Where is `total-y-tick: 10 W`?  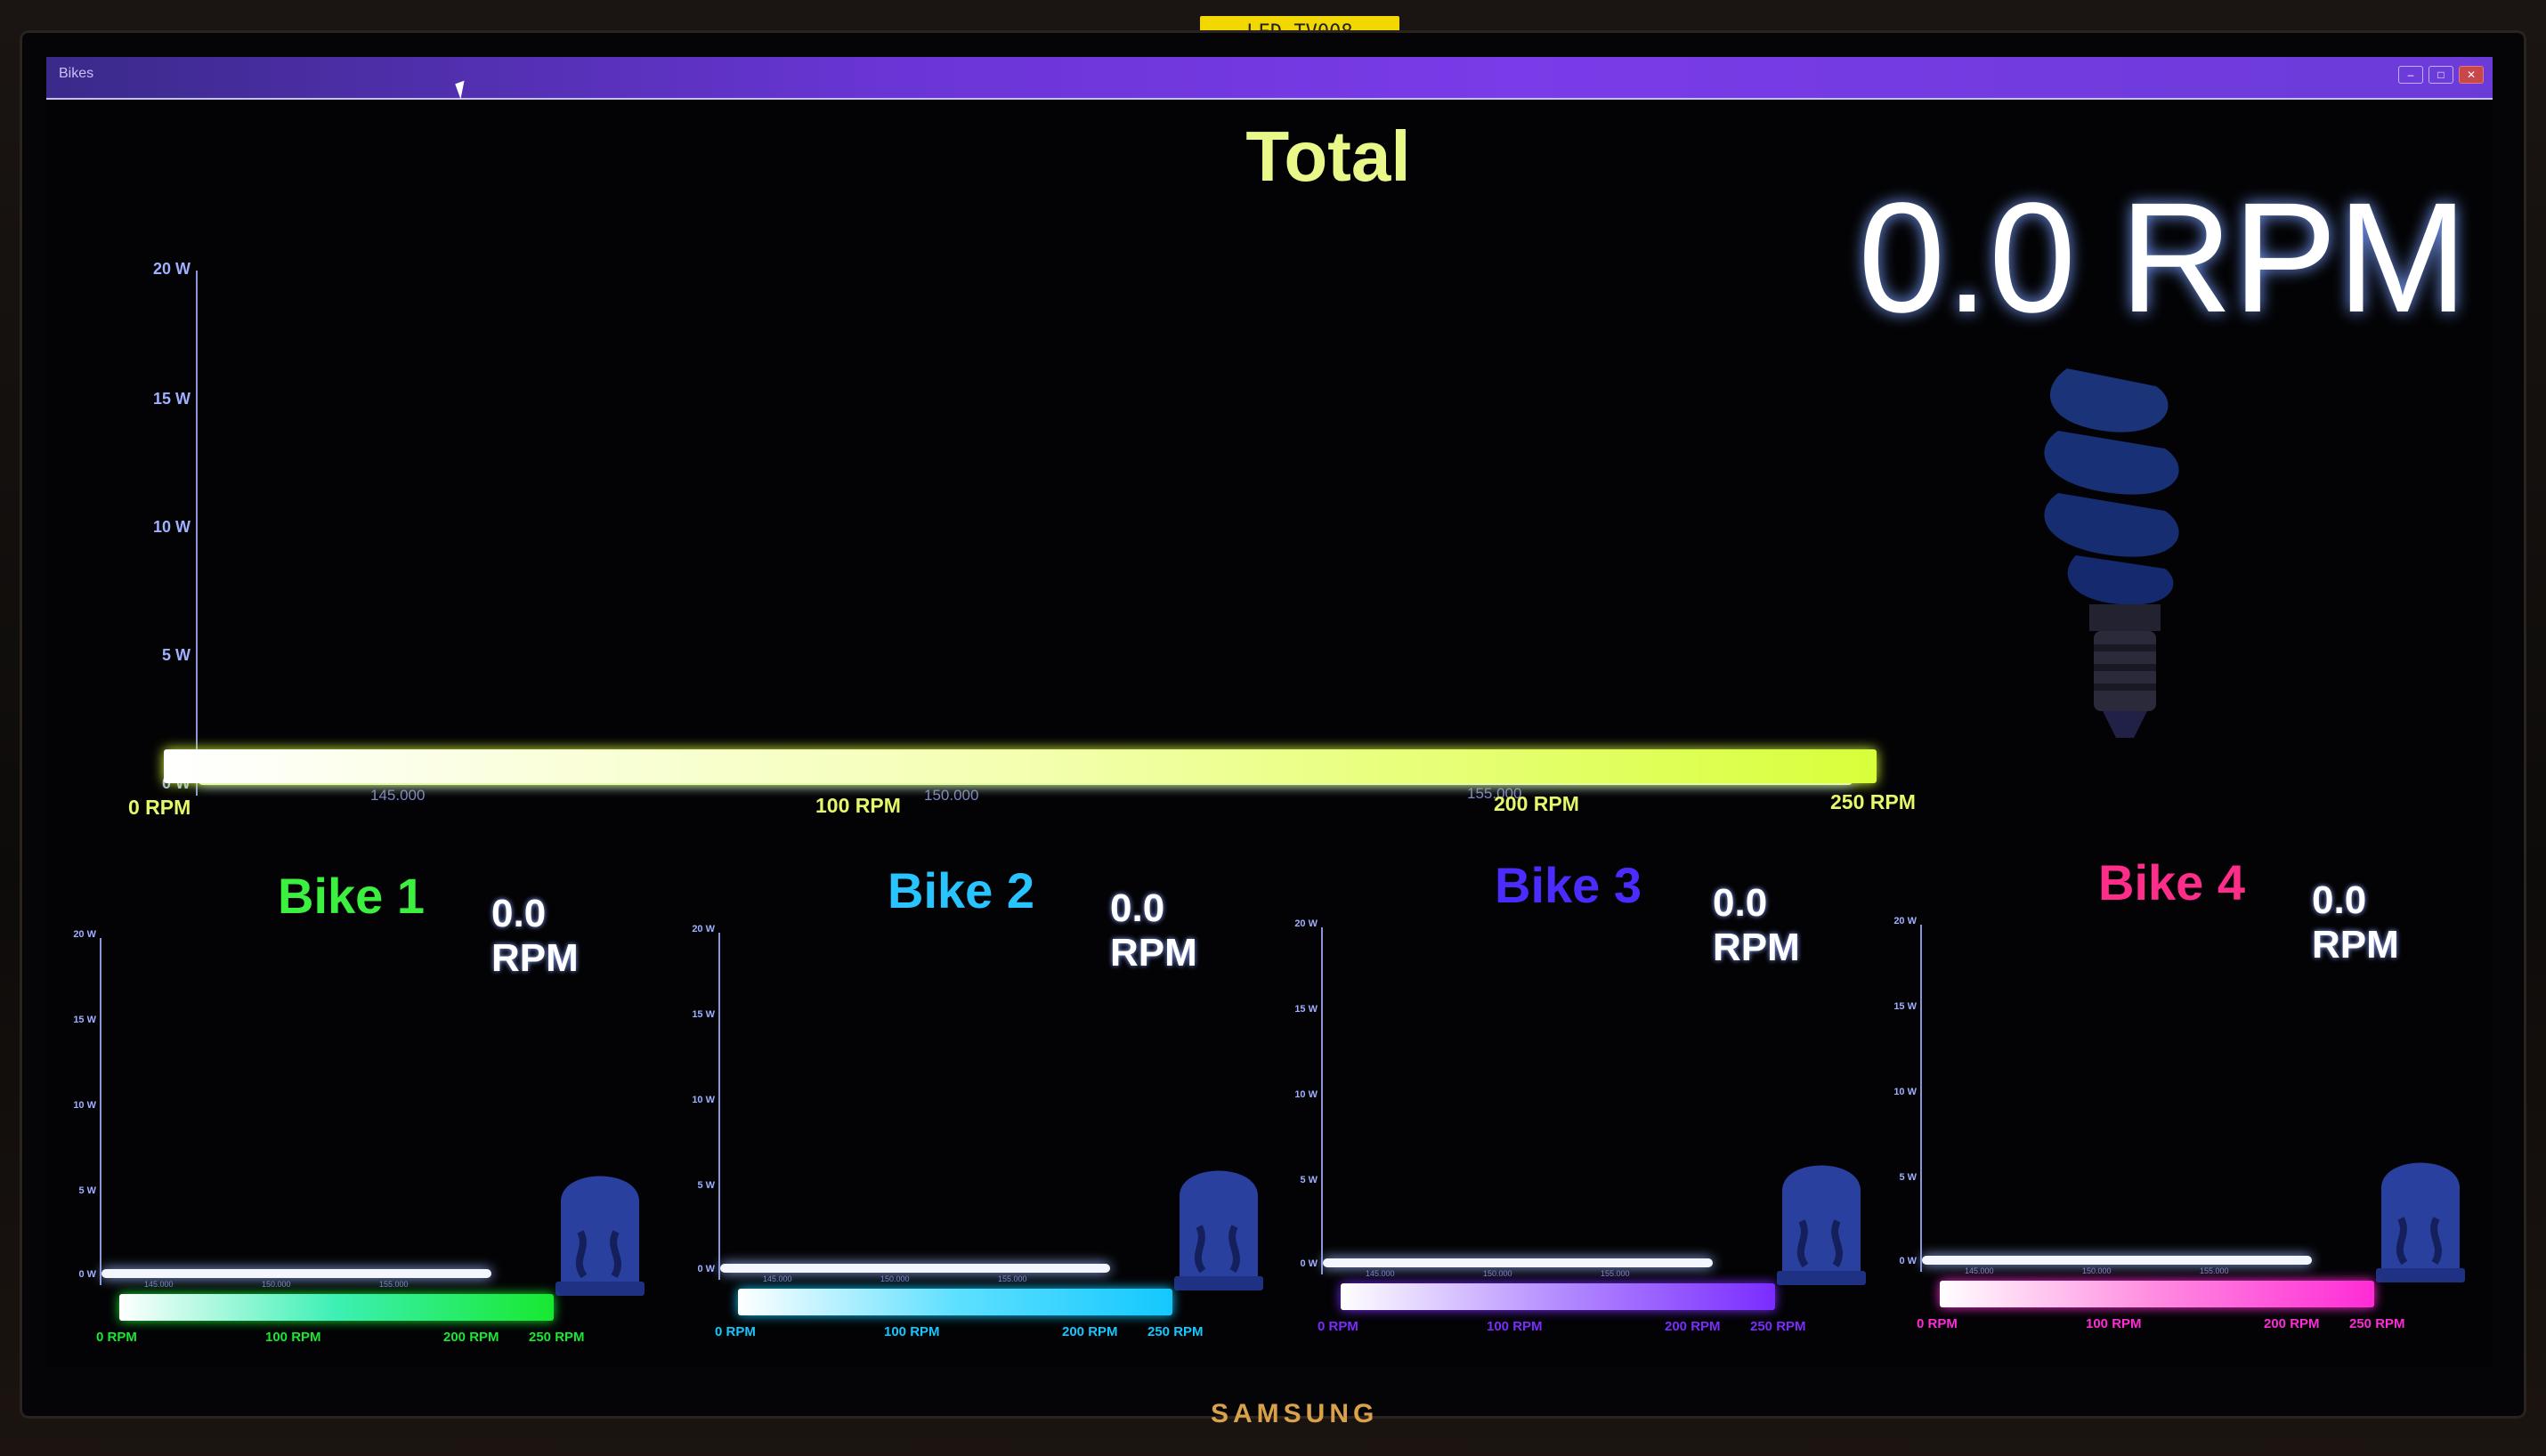 total-y-tick: 10 W is located at coordinates (171, 527).